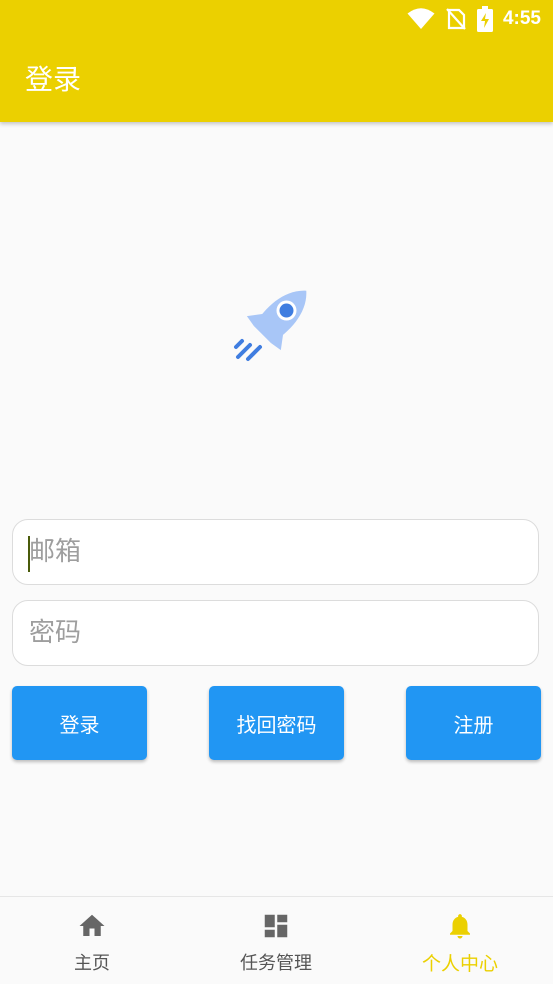 Image resolution: width=553 pixels, height=984 pixels. Describe the element at coordinates (92, 940) in the screenshot. I see `nav-item-home: 主页` at that location.